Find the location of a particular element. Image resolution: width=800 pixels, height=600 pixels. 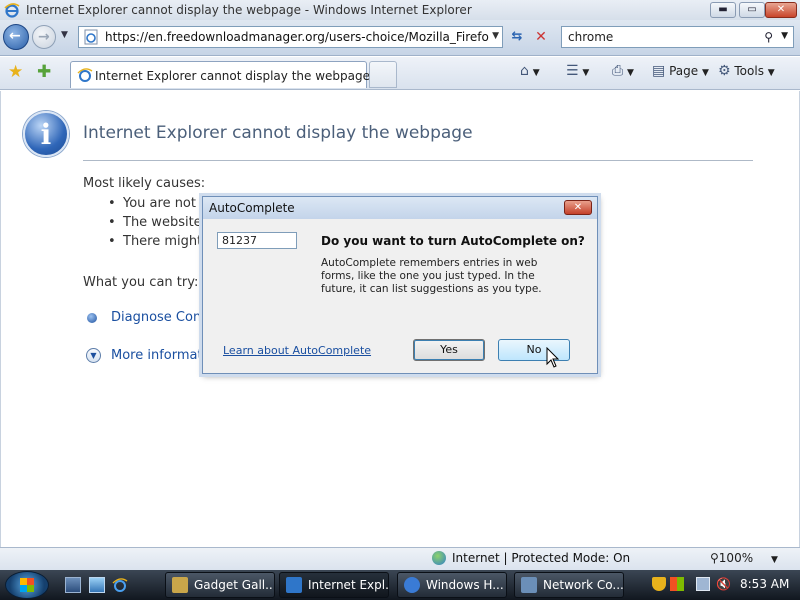

cause-item: The website i is located at coordinates (158, 222).